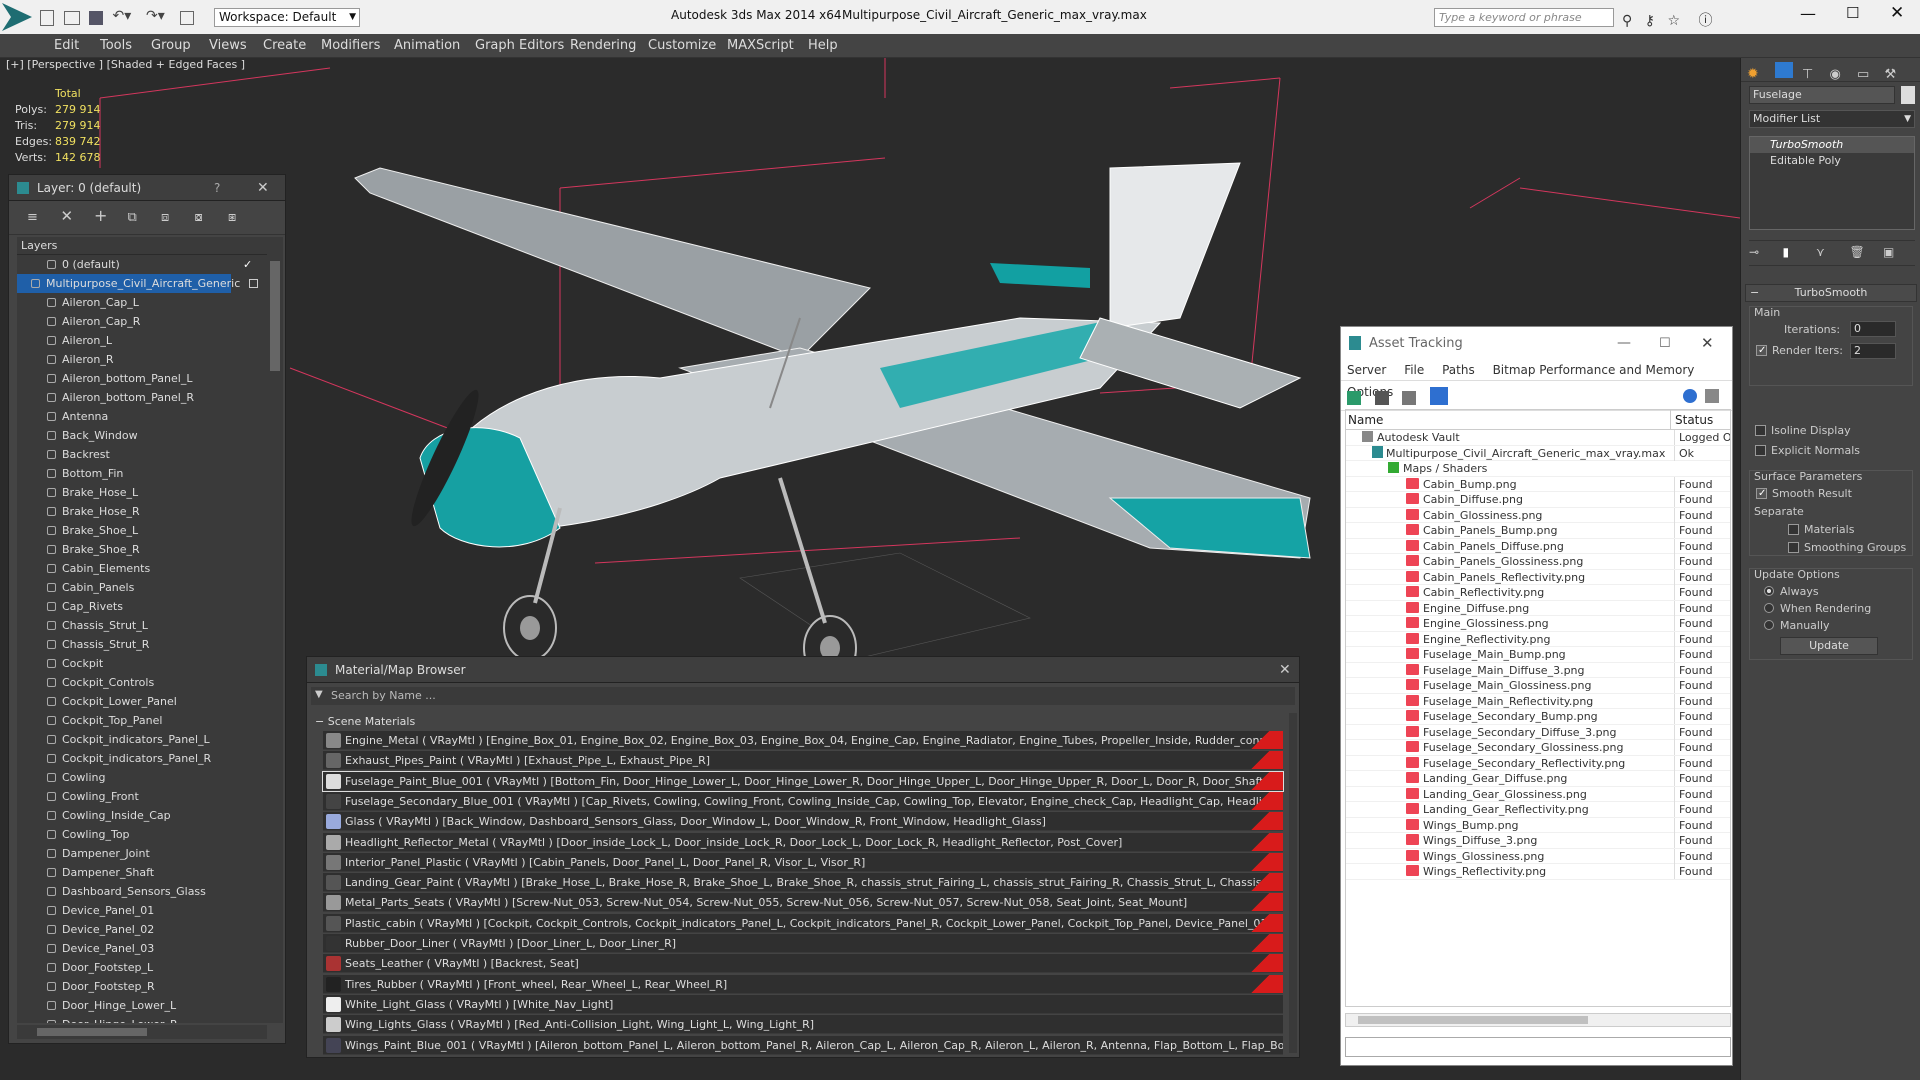 The image size is (1920, 1080). I want to click on show-end-result-icon: ▮, so click(1790, 252).